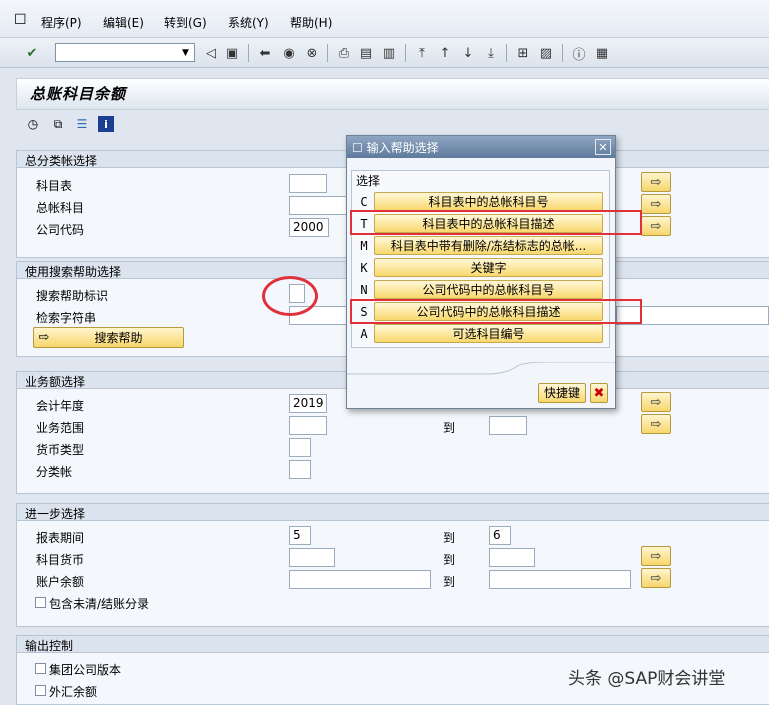 Image resolution: width=769 pixels, height=705 pixels. I want to click on business-area-to-field, so click(508, 425).